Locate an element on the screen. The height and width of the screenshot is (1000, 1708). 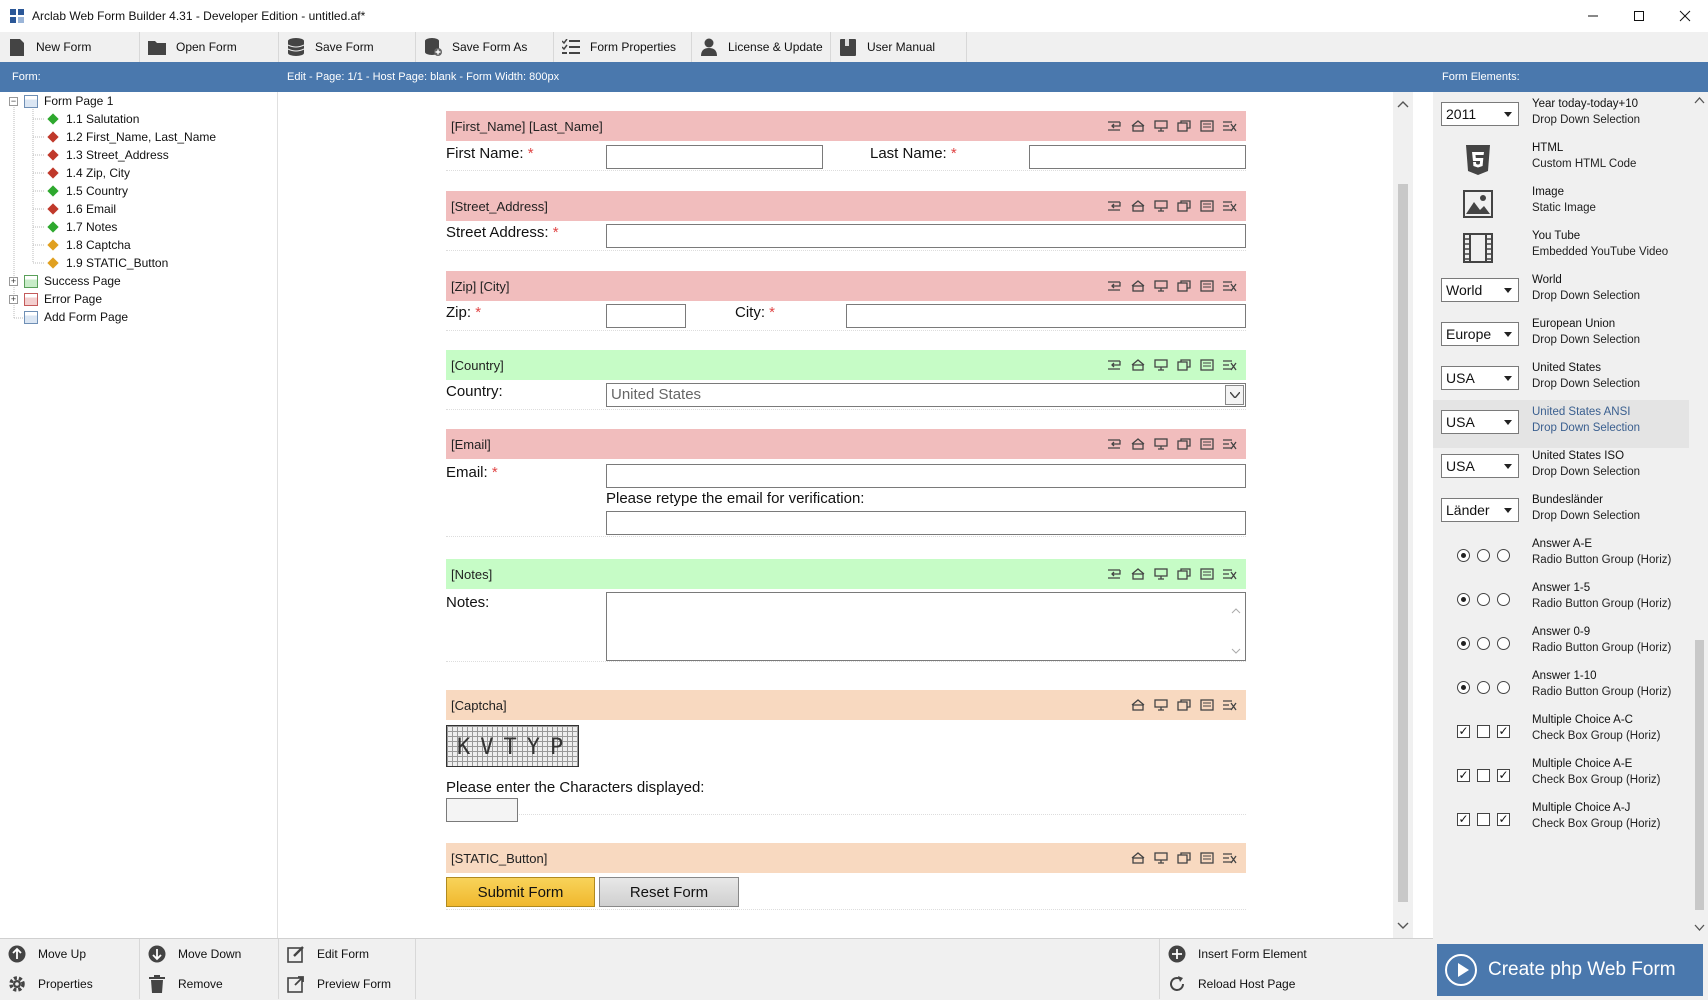
country-select: United States is located at coordinates (926, 395).